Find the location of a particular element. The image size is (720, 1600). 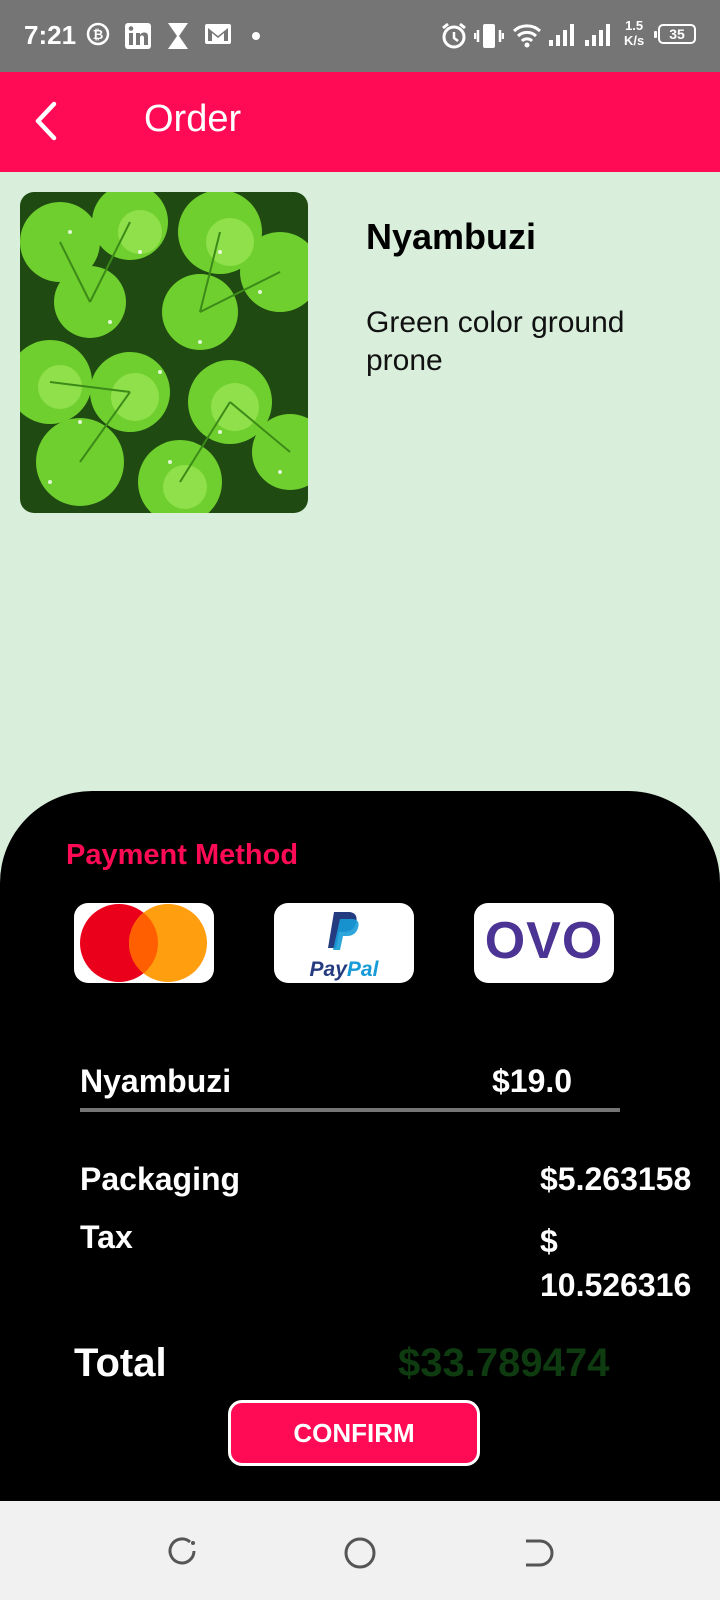

divider is located at coordinates (350, 1110).